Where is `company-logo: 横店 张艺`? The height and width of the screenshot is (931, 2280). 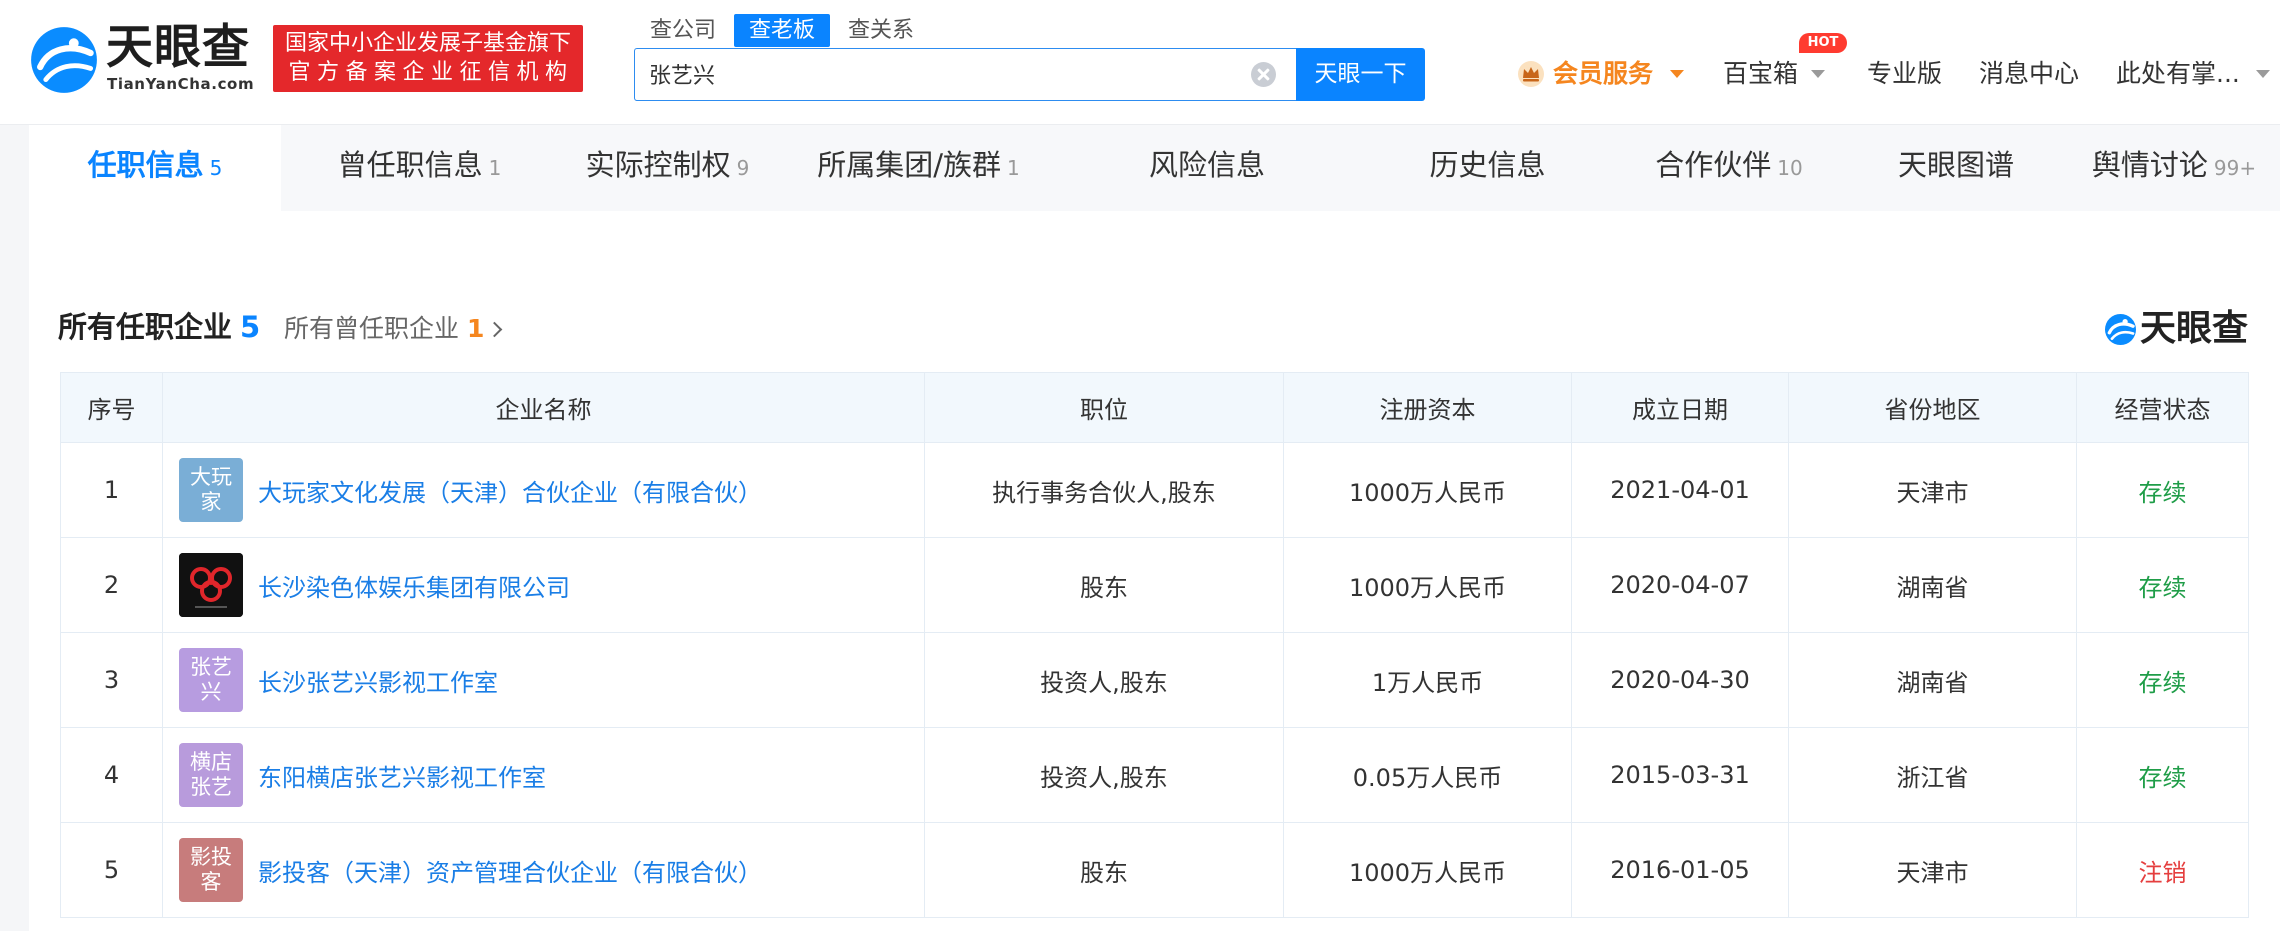
company-logo: 横店 张艺 is located at coordinates (211, 775).